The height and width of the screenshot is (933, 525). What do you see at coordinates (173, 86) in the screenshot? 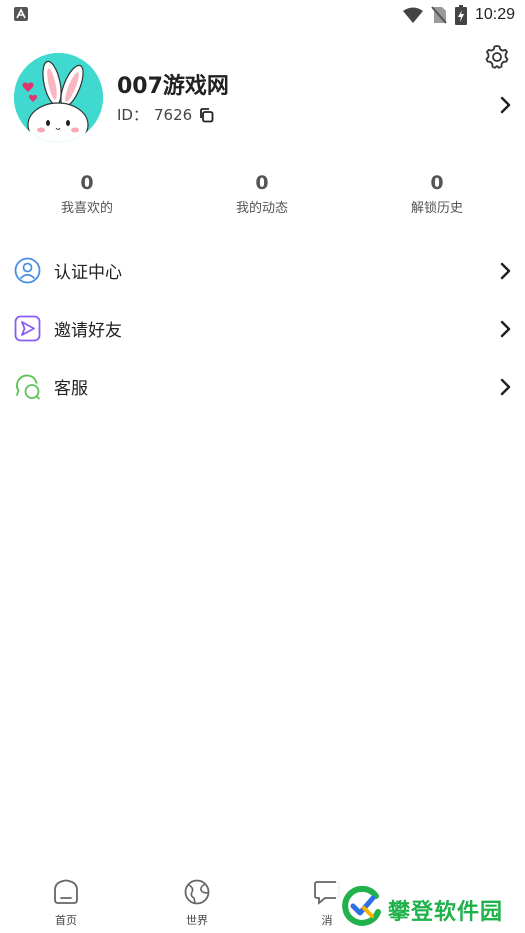
I see `profile-name: 007游戏网` at bounding box center [173, 86].